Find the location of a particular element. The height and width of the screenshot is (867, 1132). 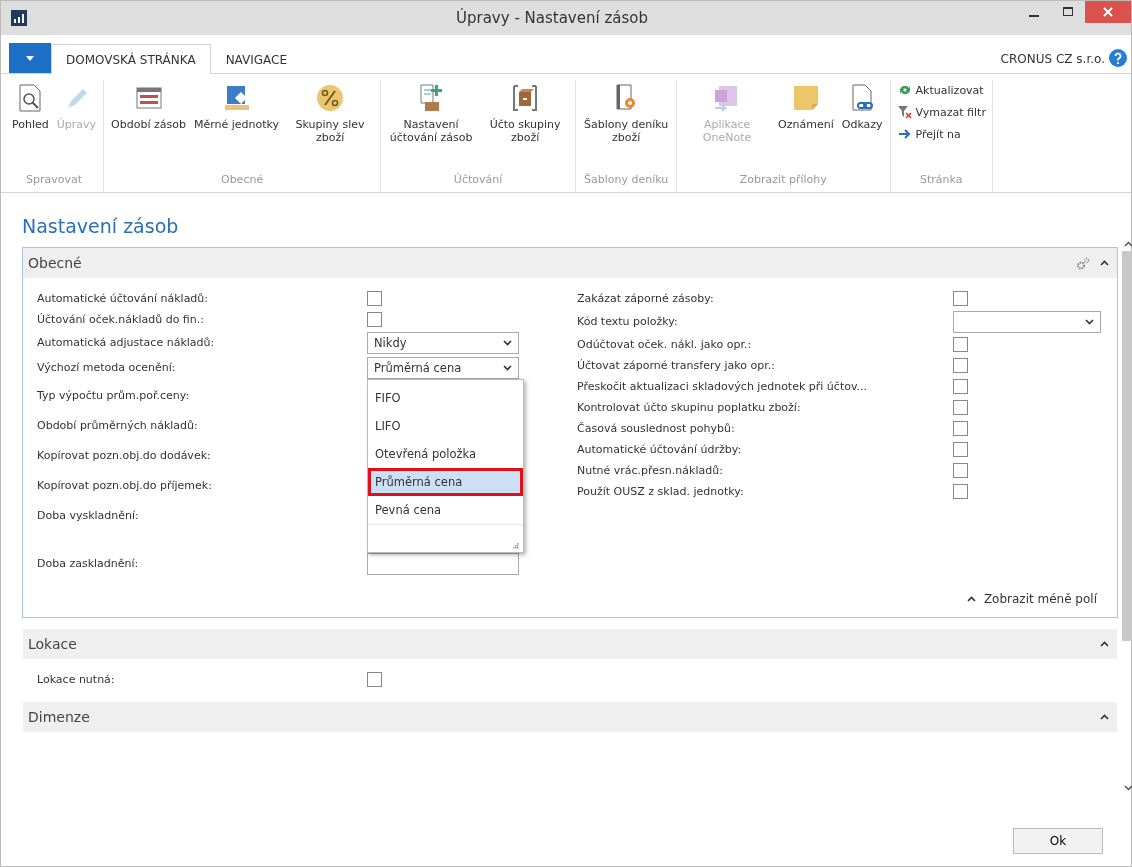

show-fewer-fields-link: Zobrazit méně polí is located at coordinates (1031, 599).